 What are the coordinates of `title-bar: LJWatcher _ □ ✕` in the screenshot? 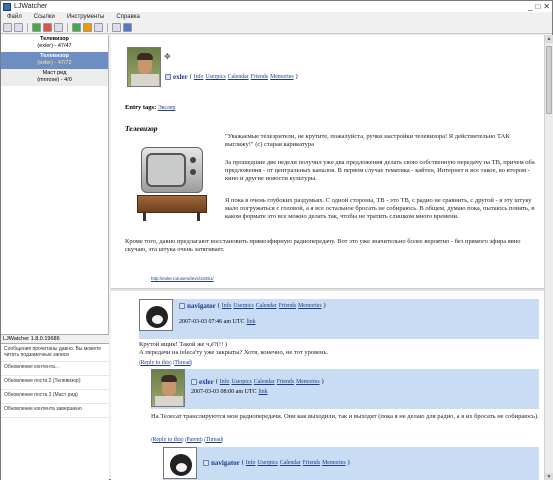 It's located at (276, 6).